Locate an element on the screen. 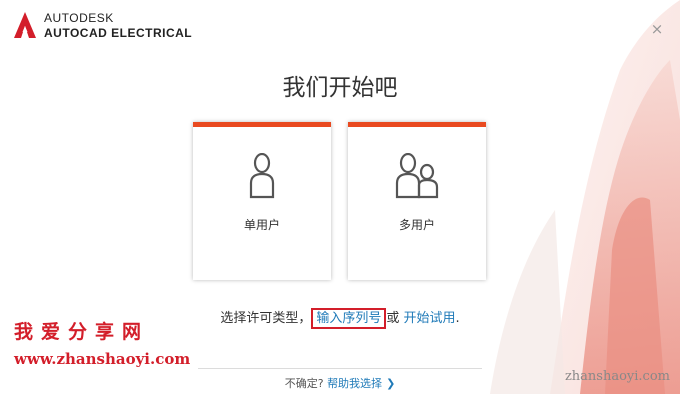 This screenshot has width=680, height=394. multi-user-card: 多用户 is located at coordinates (417, 201).